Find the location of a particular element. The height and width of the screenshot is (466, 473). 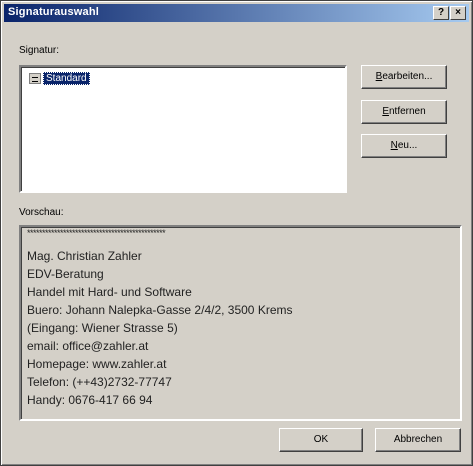

remove-mnemonic: E is located at coordinates (385, 111).